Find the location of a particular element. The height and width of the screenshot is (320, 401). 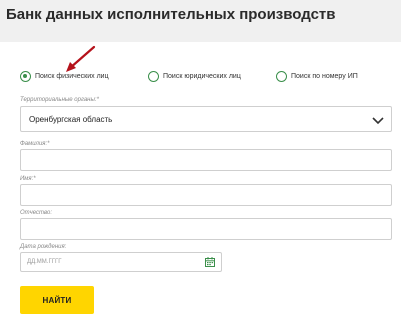

radio-label: Поиск юридических лиц is located at coordinates (202, 76).